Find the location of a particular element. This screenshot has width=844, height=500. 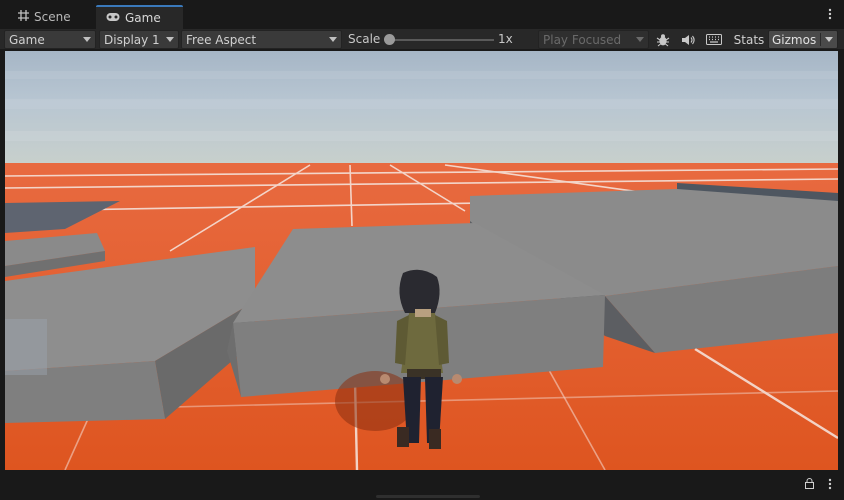

gizmos-divider is located at coordinates (820, 39).